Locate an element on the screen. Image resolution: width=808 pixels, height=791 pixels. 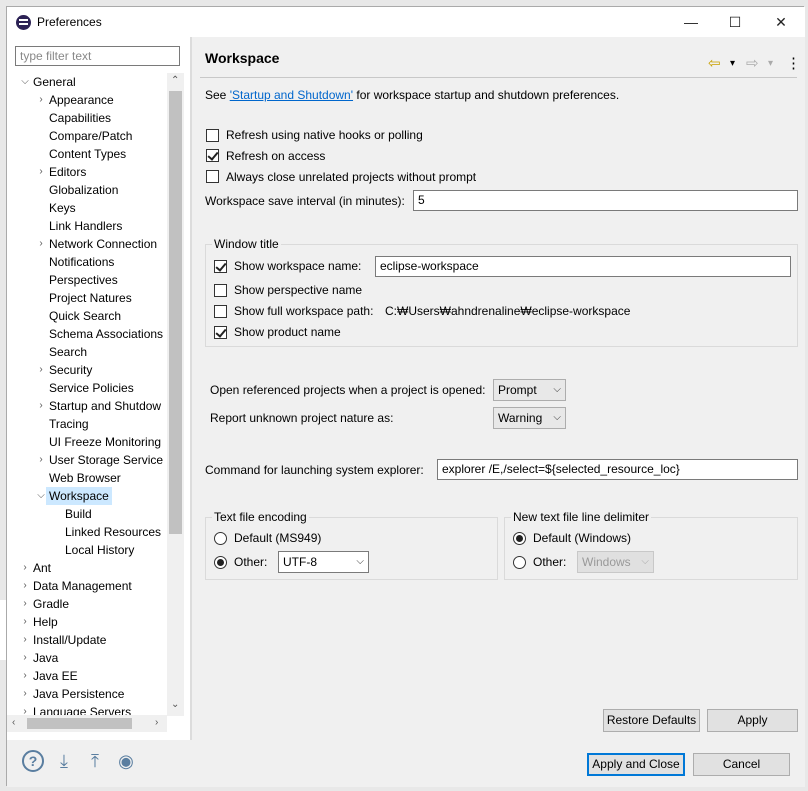
tree-item: › Network Connection is located at coordinates (87, 244).